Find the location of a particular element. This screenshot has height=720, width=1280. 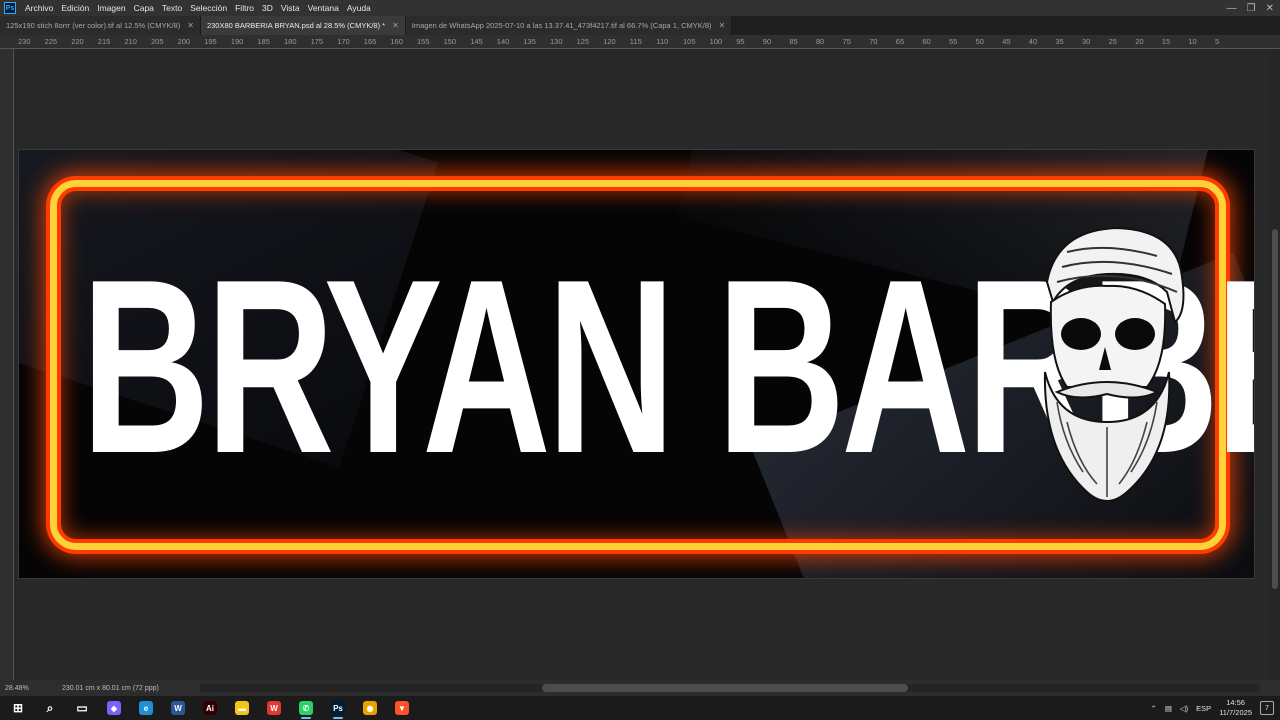

file-explorer-icon: ▬ is located at coordinates (242, 708).